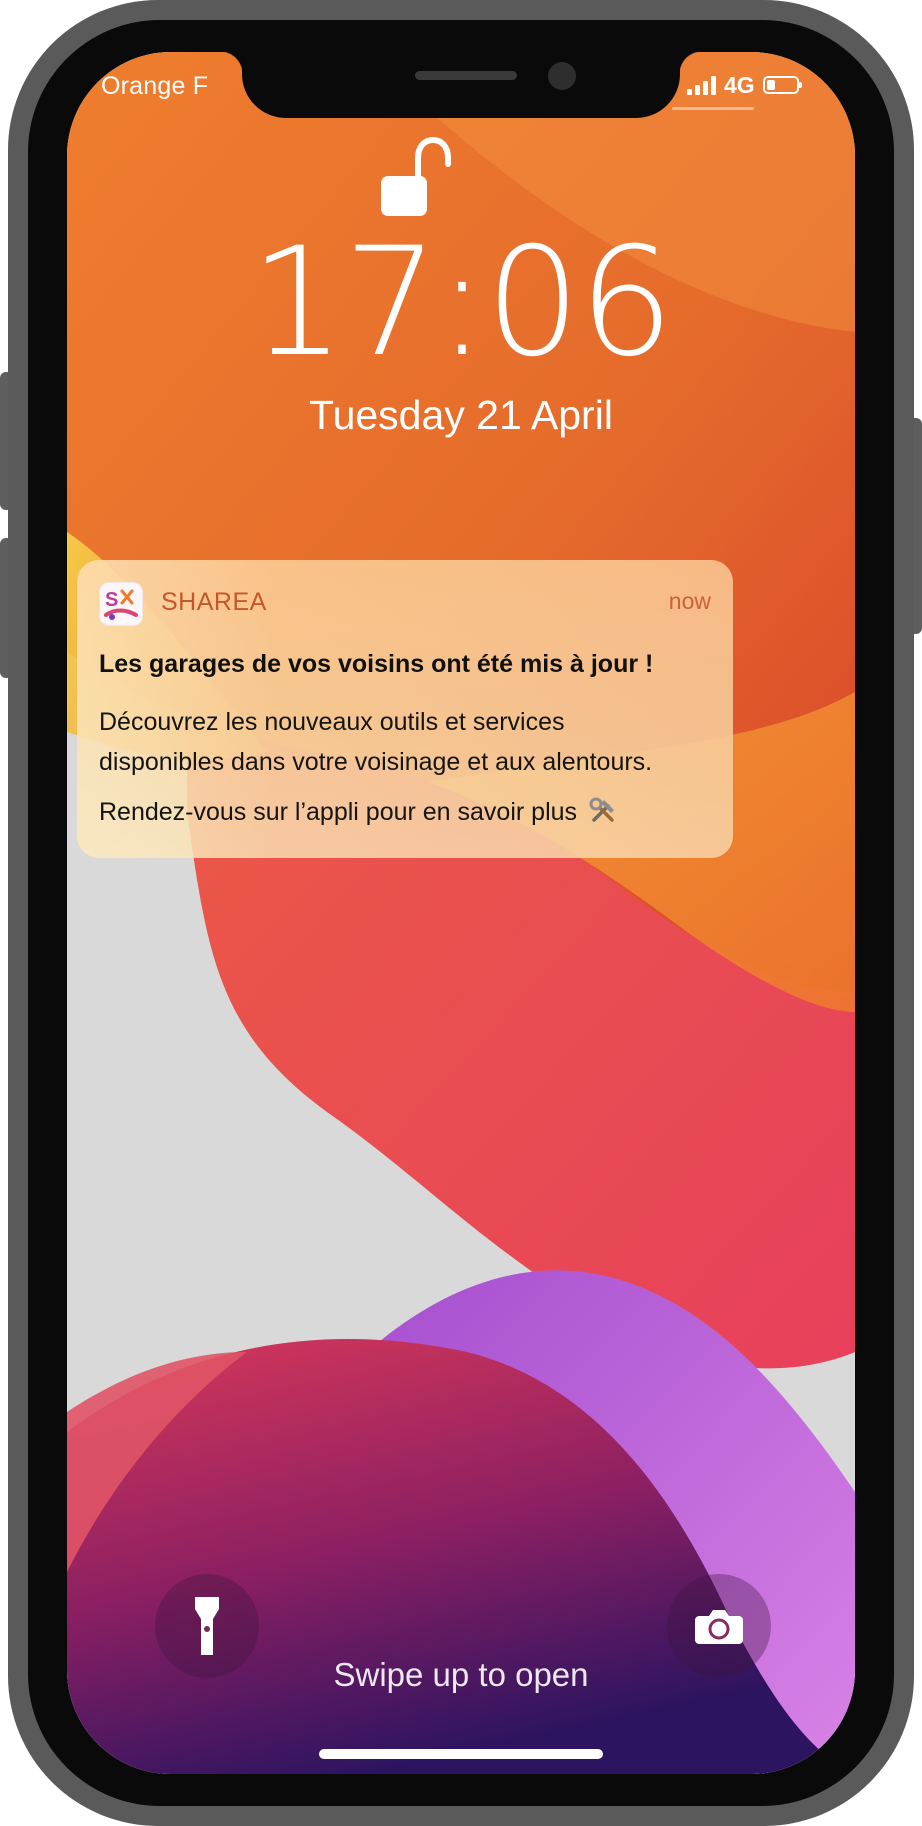  I want to click on battery-level-fill, so click(770, 85).